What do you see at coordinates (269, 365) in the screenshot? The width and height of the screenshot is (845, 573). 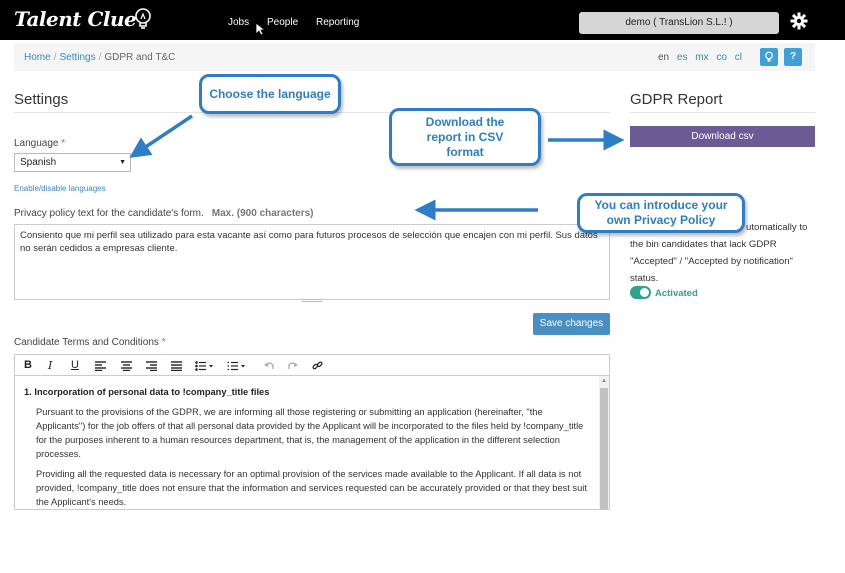 I see `undo-icon` at bounding box center [269, 365].